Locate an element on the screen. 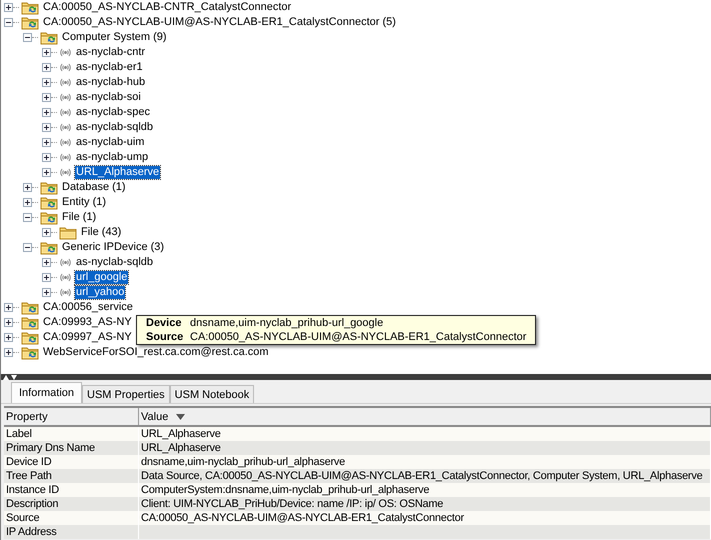  tab: USM Notebook is located at coordinates (212, 394).